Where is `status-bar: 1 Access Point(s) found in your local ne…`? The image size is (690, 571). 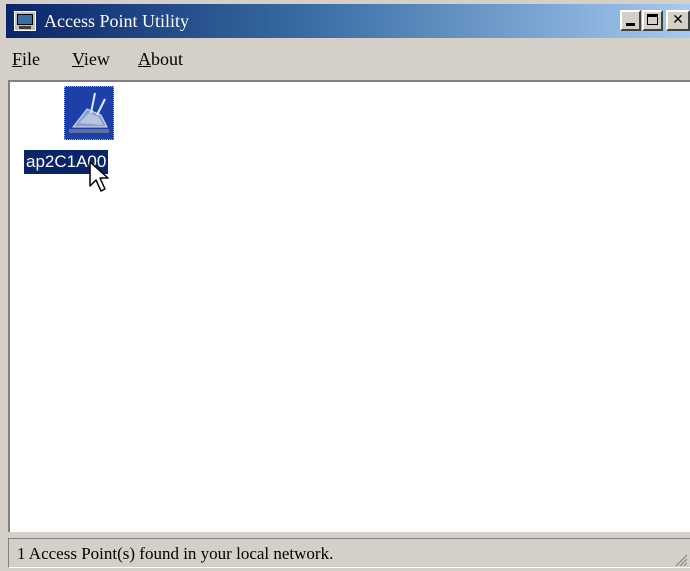
status-bar: 1 Access Point(s) found in your local ne… is located at coordinates (348, 552).